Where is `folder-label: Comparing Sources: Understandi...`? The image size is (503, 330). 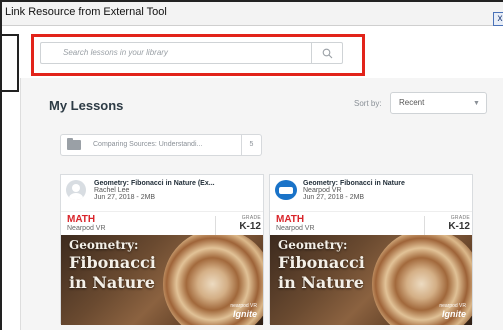
folder-label: Comparing Sources: Understandi... is located at coordinates (151, 145).